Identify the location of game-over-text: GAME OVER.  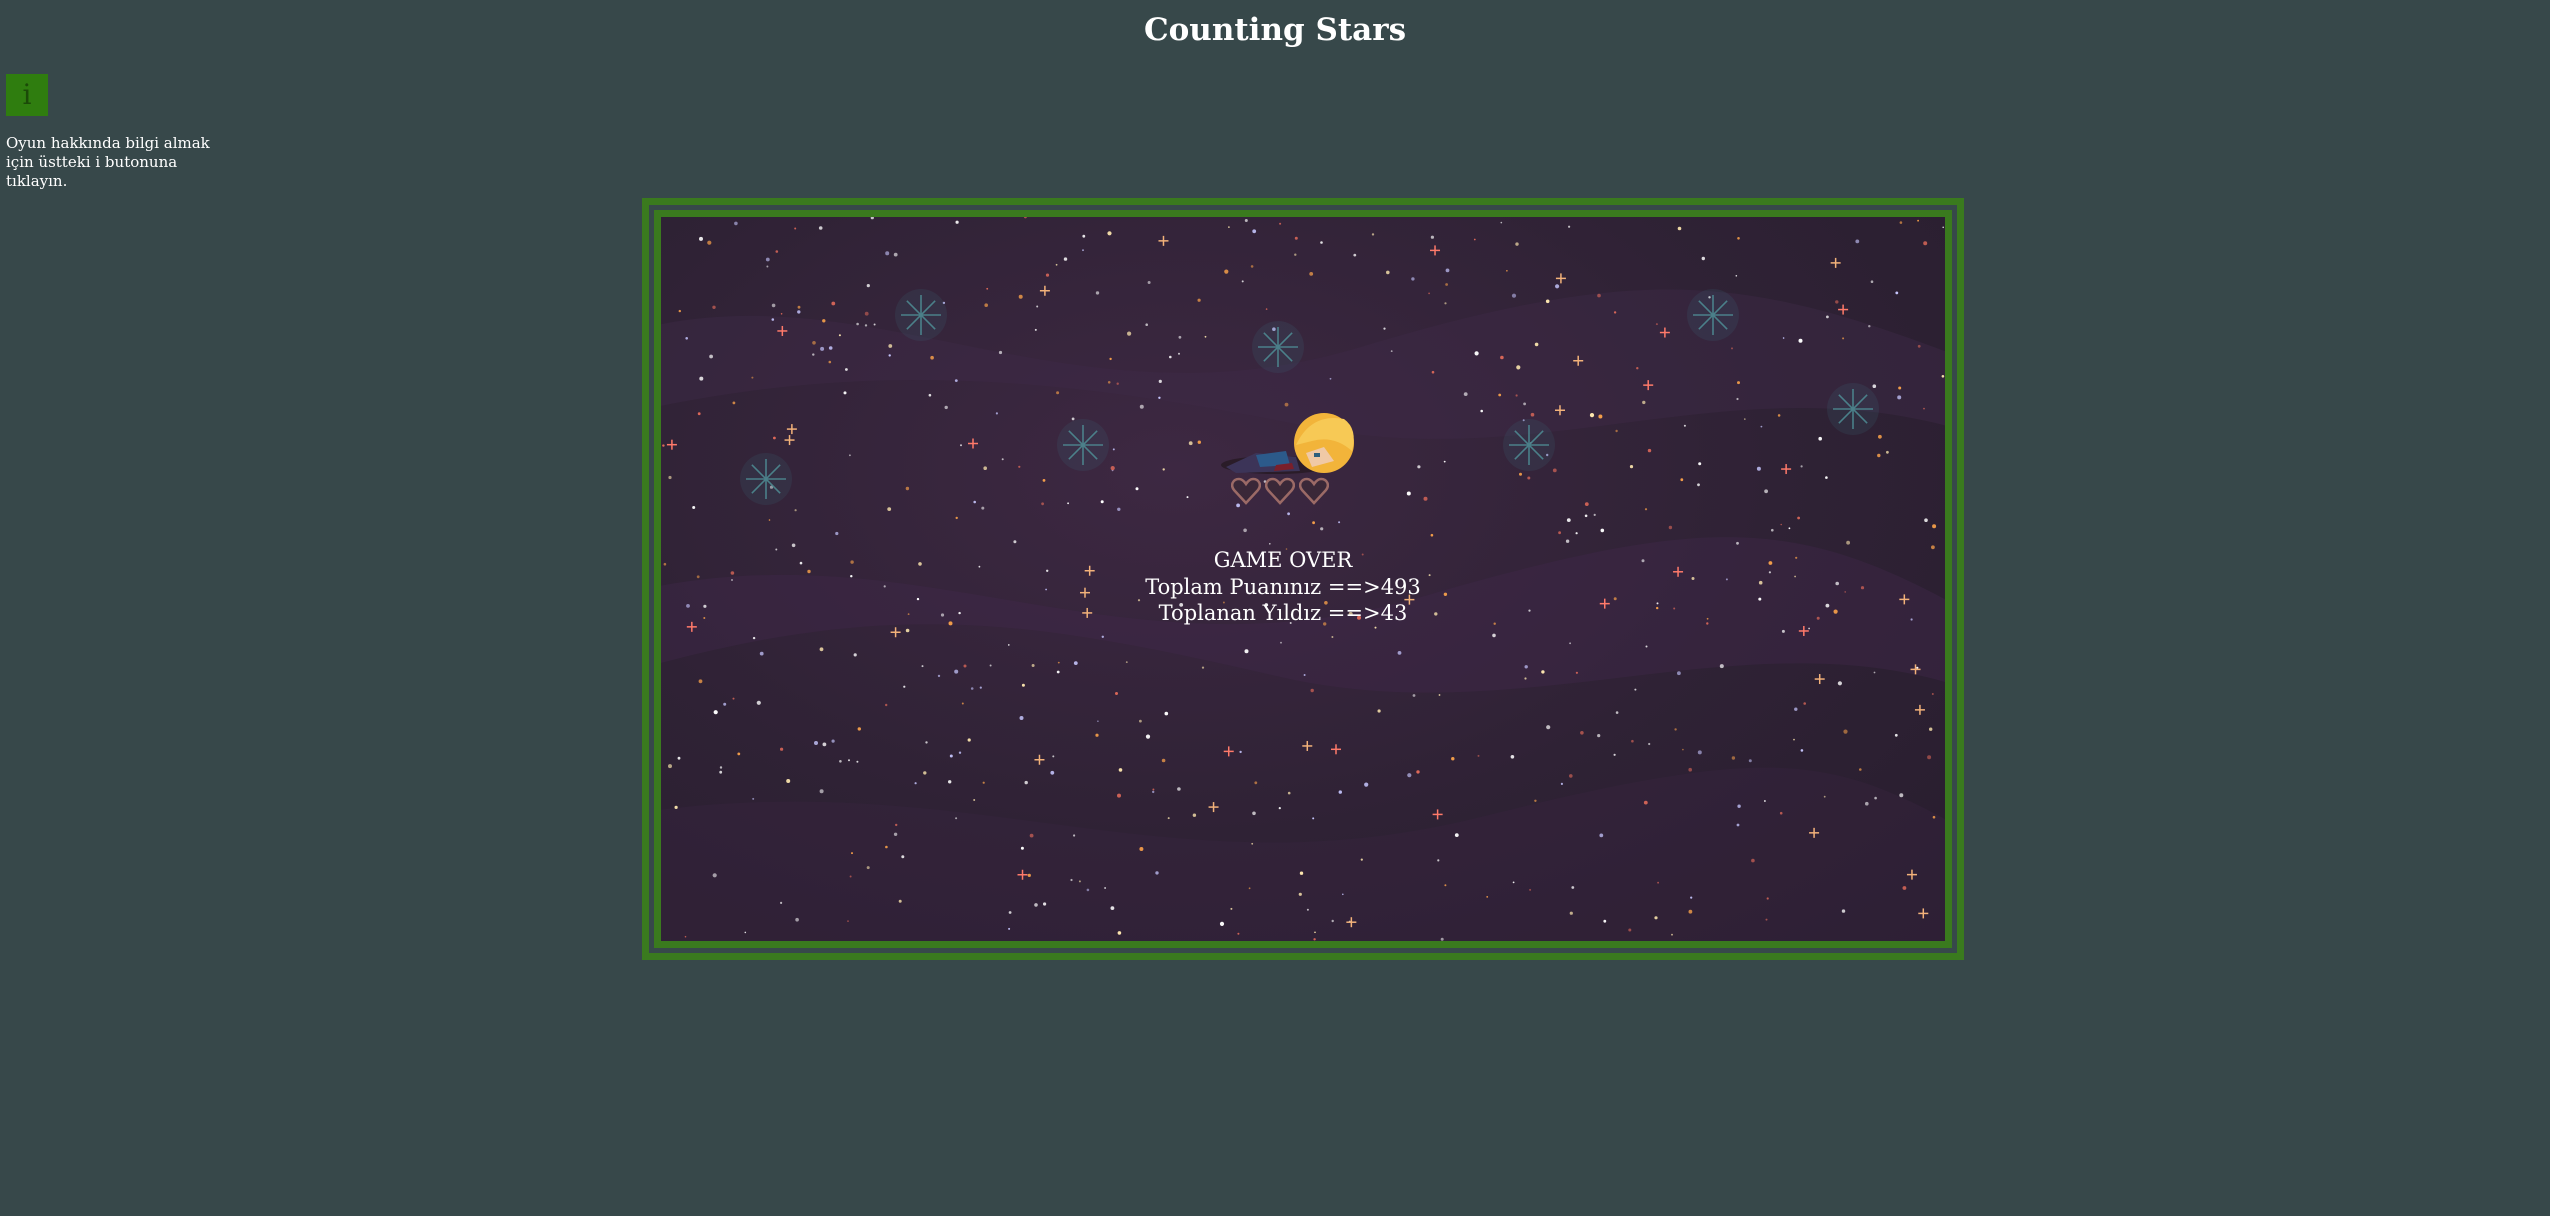
(1283, 560).